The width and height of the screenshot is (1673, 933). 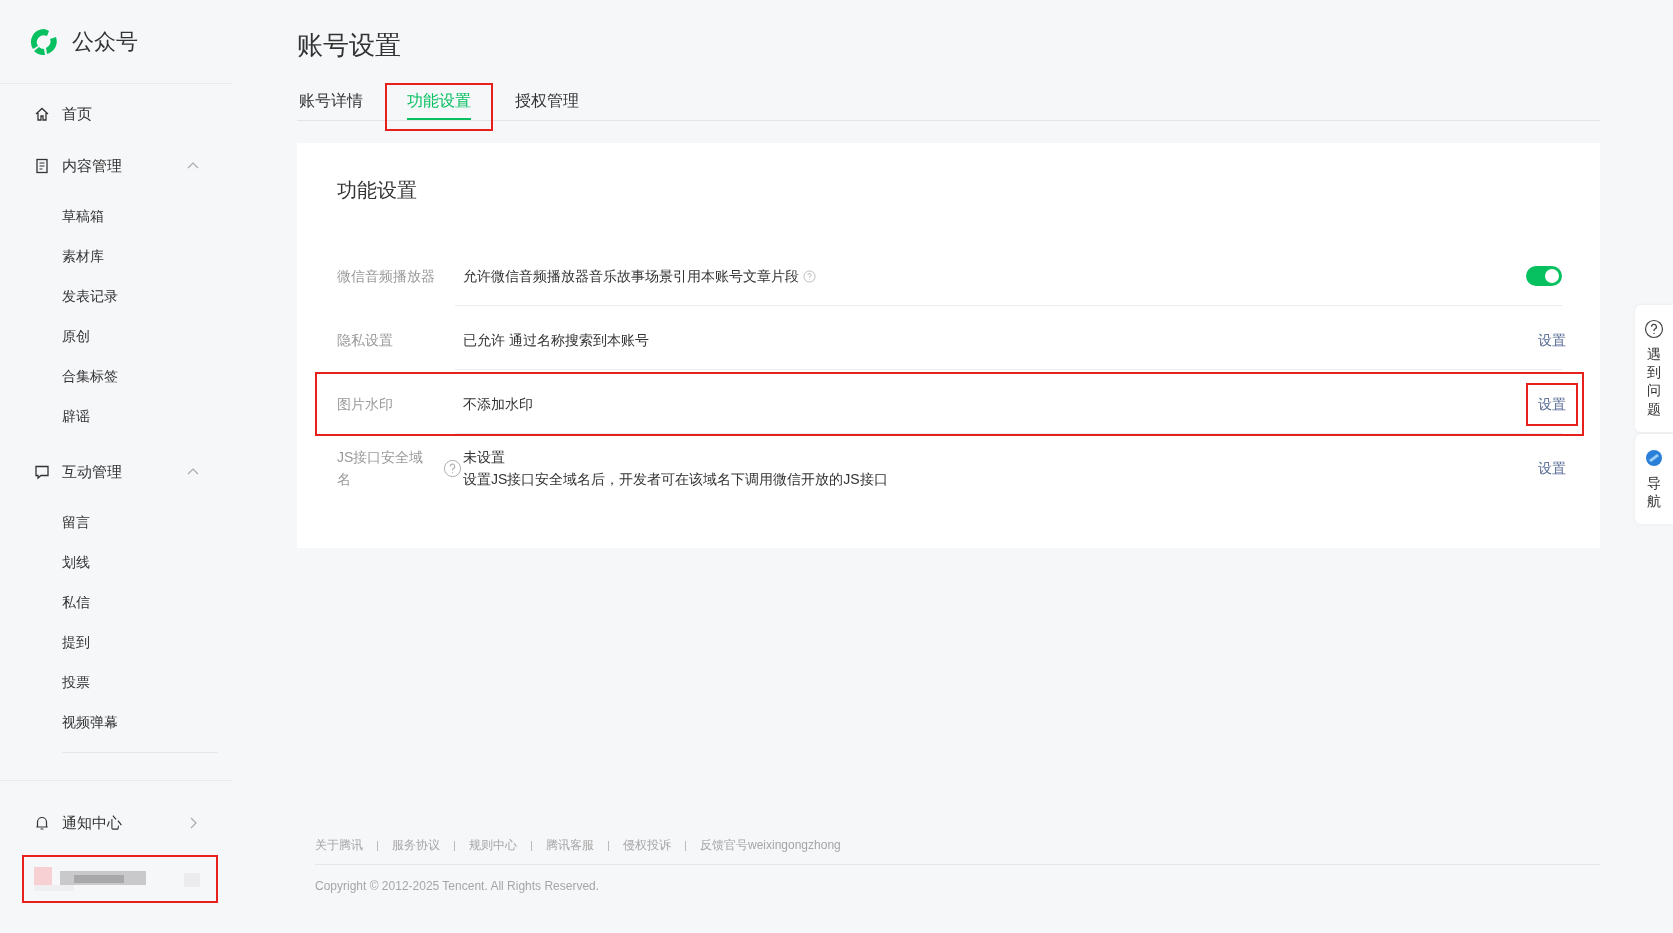 What do you see at coordinates (676, 479) in the screenshot?
I see `setting-description: 设置JS接口安全域名后，开发者可在该域名下调用微信开放的JS接口` at bounding box center [676, 479].